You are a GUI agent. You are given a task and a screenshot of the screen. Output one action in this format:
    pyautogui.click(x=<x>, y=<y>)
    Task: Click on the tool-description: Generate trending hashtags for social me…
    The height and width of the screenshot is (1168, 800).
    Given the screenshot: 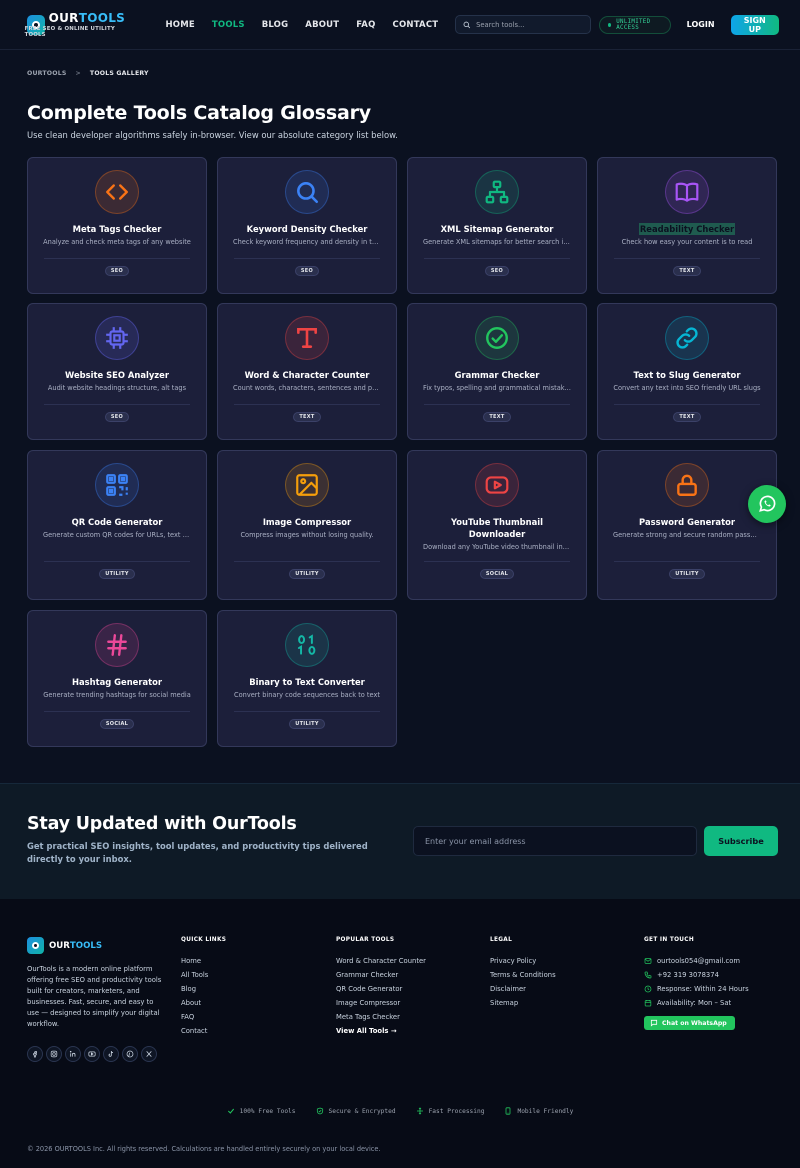 What is the action you would take?
    pyautogui.click(x=117, y=695)
    